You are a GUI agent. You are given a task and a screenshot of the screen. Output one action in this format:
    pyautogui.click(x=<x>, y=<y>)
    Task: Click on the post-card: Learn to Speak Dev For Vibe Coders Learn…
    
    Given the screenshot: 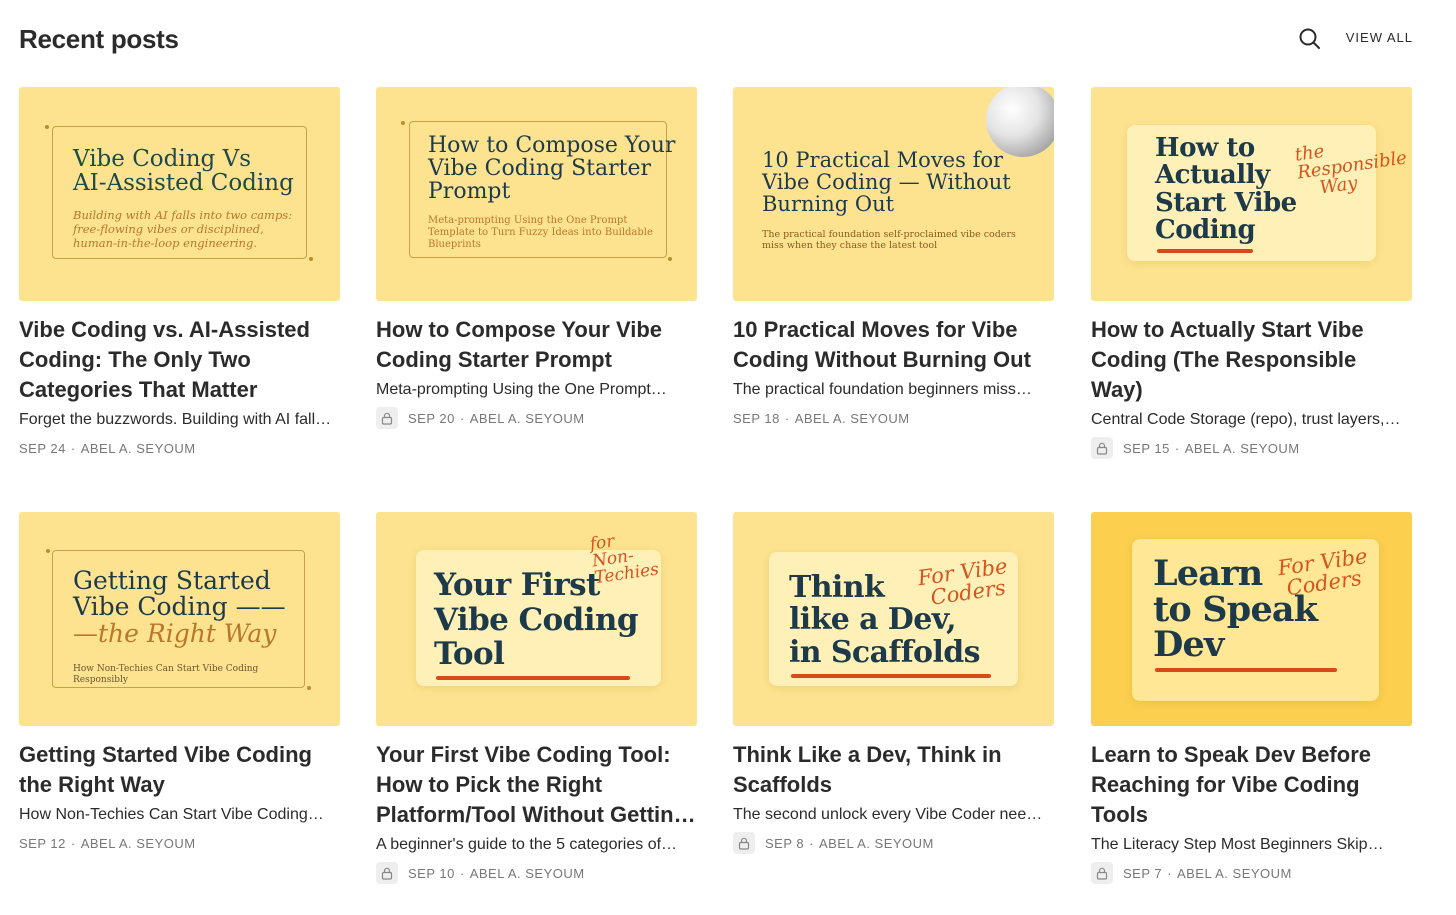 What is the action you would take?
    pyautogui.click(x=1251, y=698)
    